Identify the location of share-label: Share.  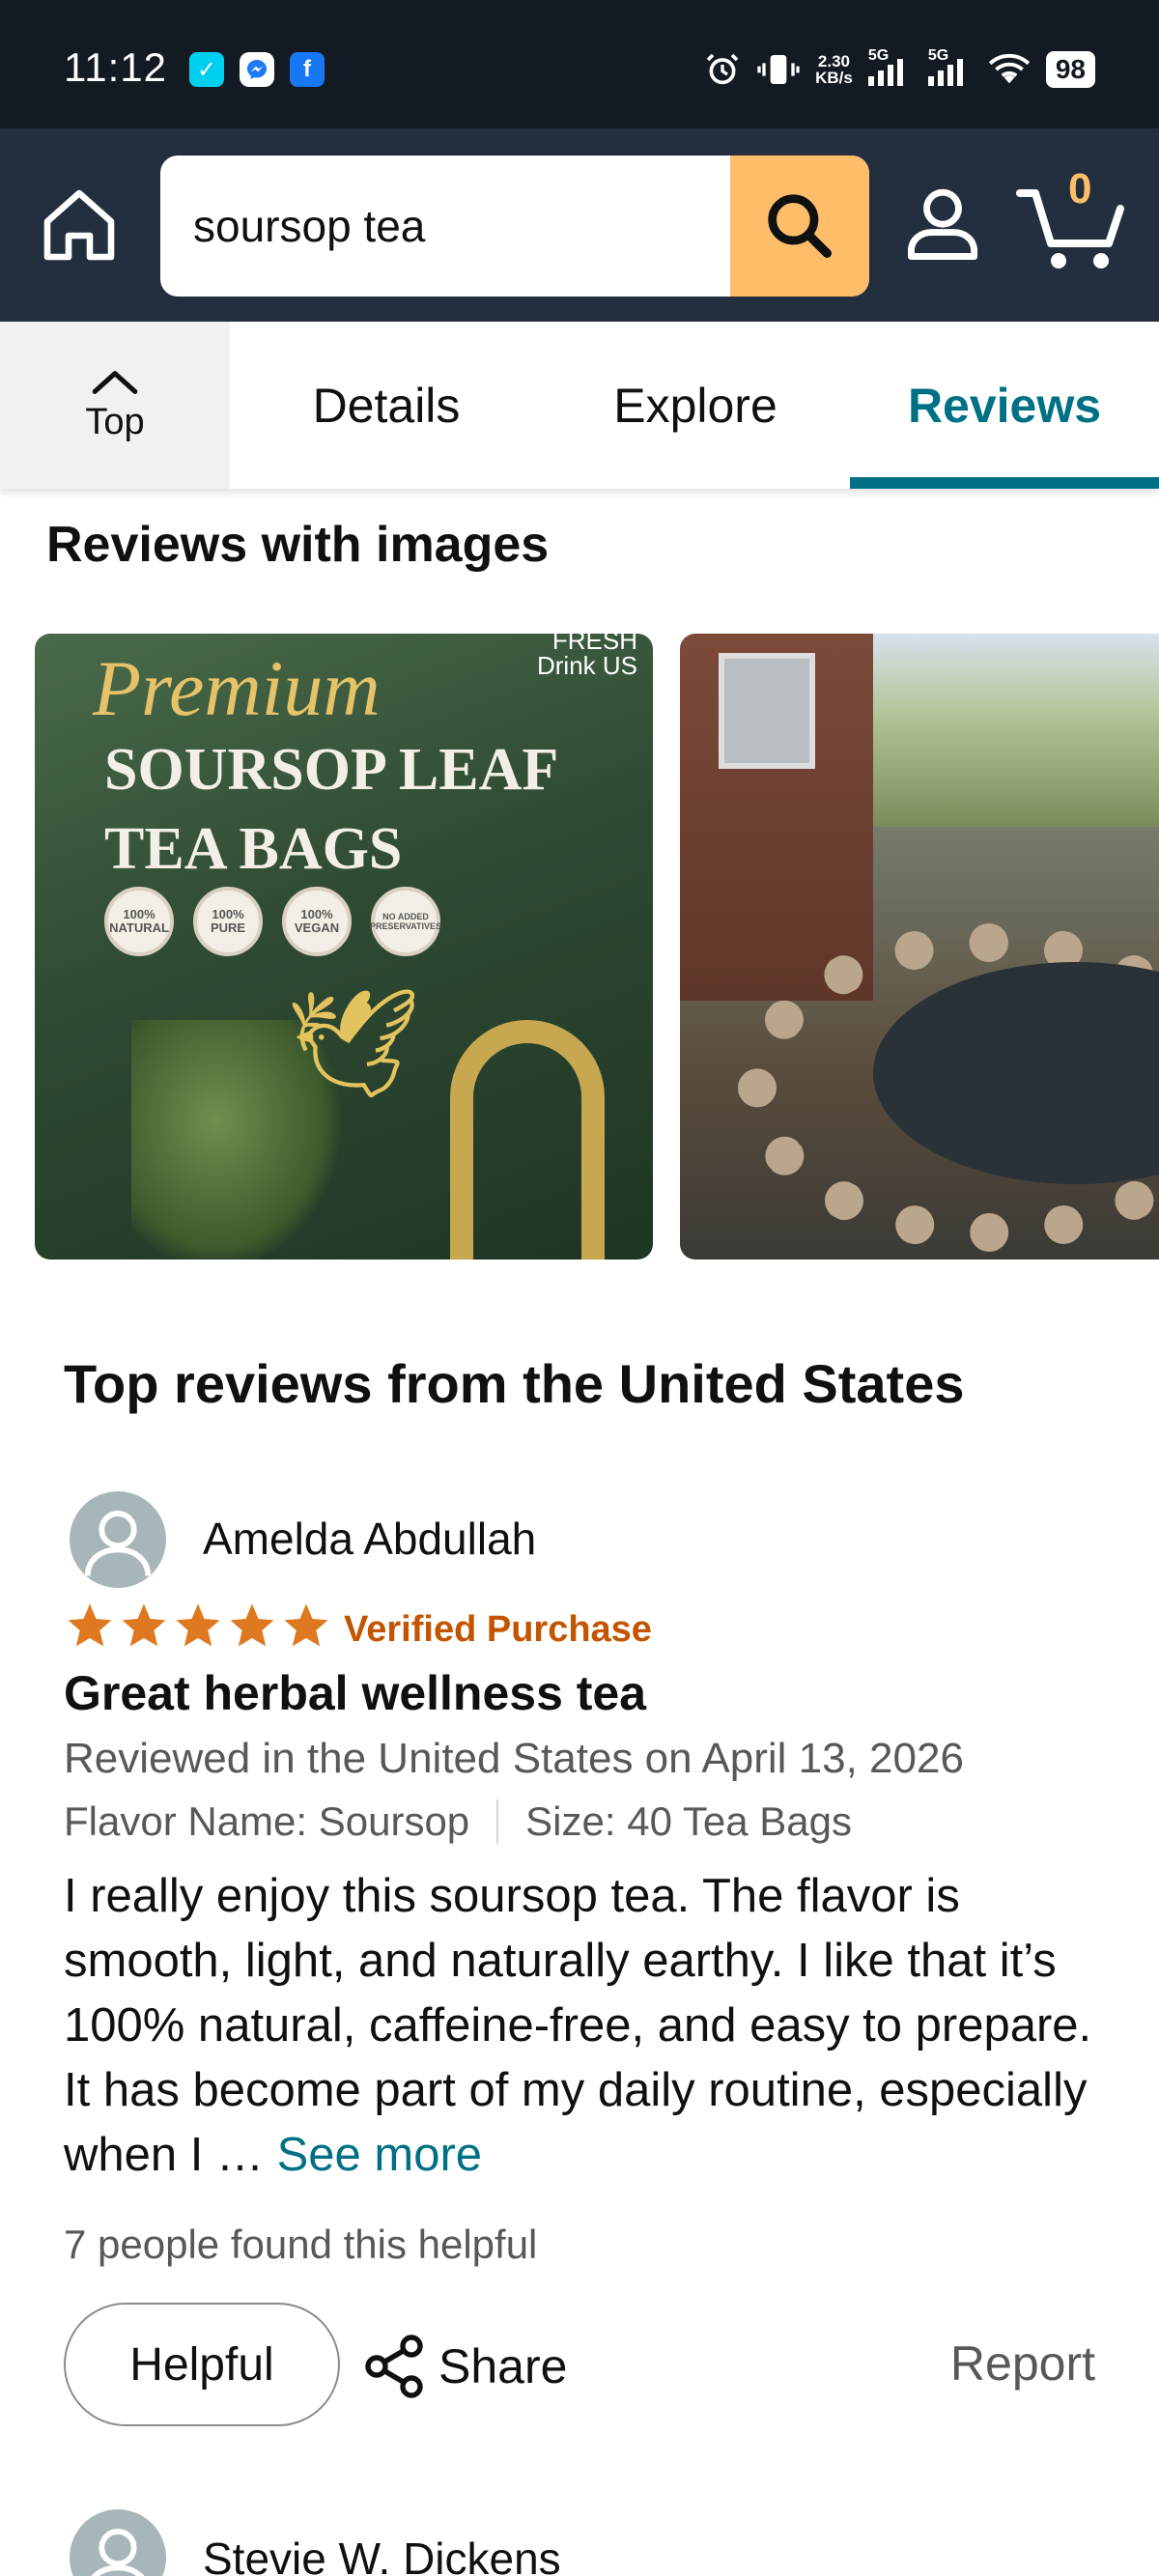
(503, 2366).